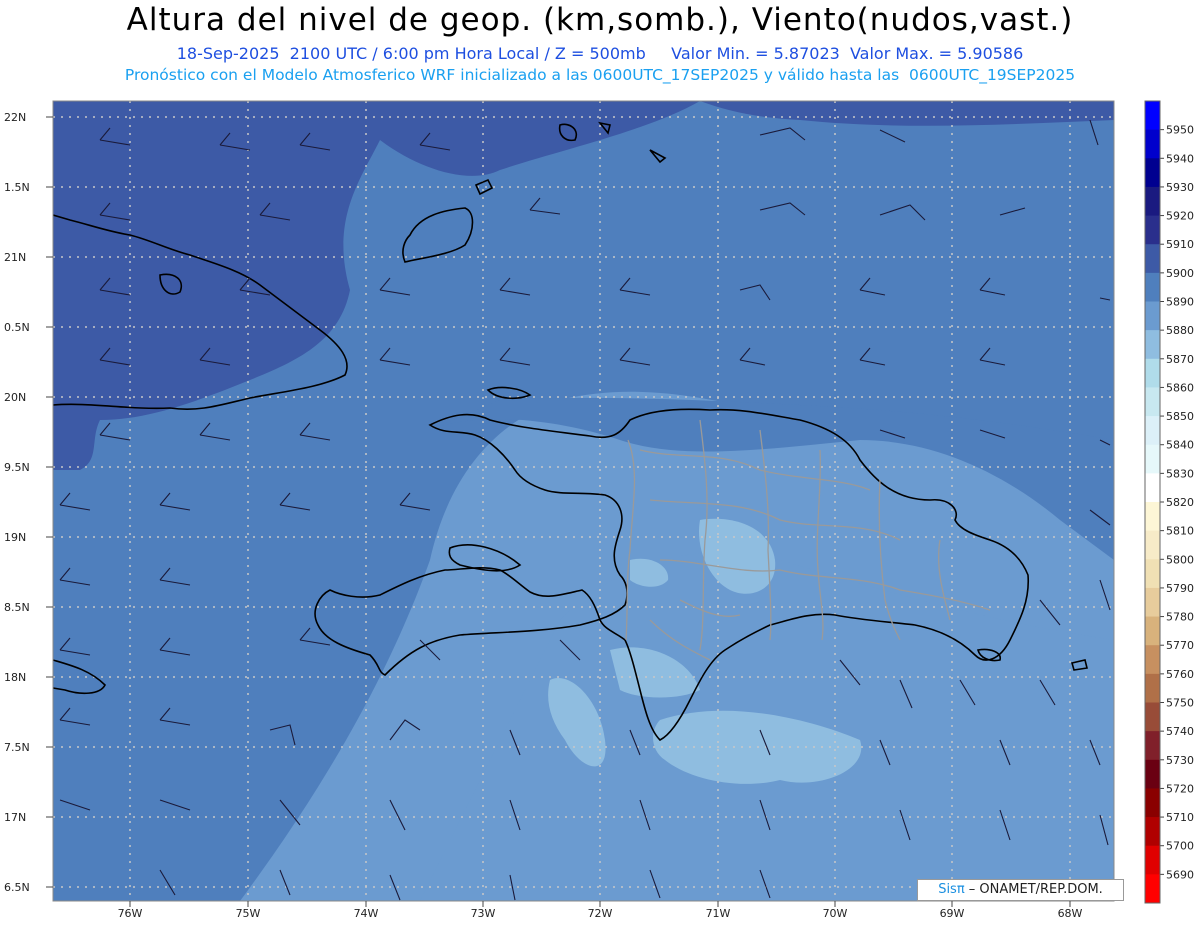 The height and width of the screenshot is (927, 1200). I want to click on lat-label: 18N, so click(15, 677).